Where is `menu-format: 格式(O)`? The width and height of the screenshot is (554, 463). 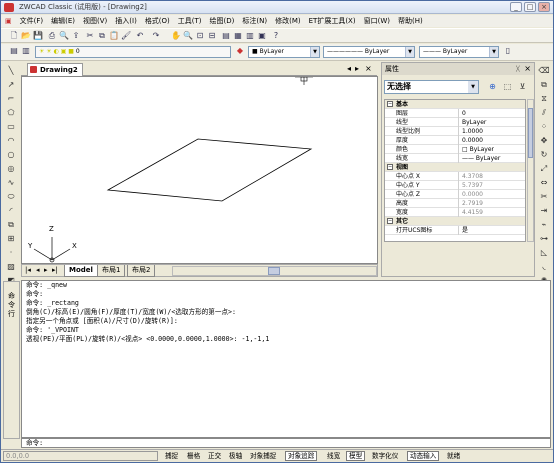 menu-format: 格式(O) is located at coordinates (157, 21).